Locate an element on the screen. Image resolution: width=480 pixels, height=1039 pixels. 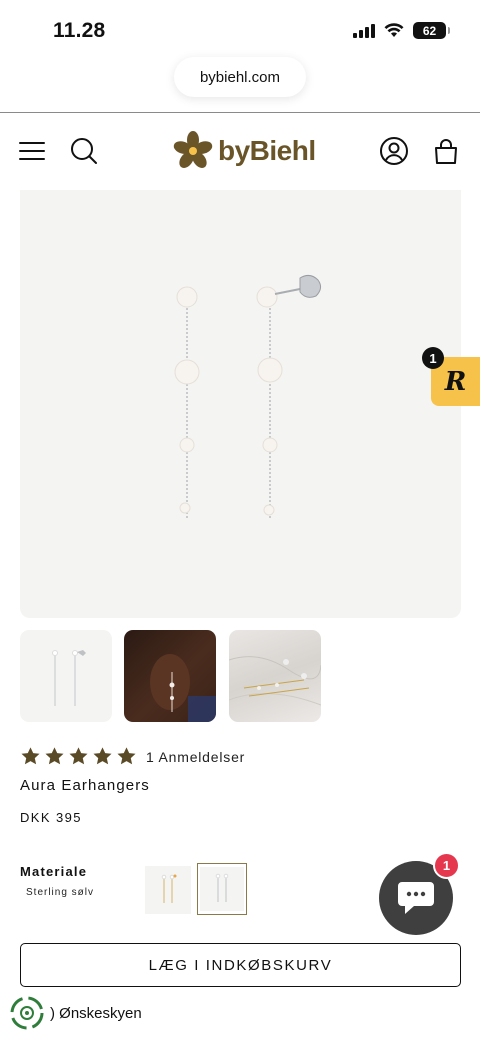
product-title: Aura Earhangers is located at coordinates (85, 785).